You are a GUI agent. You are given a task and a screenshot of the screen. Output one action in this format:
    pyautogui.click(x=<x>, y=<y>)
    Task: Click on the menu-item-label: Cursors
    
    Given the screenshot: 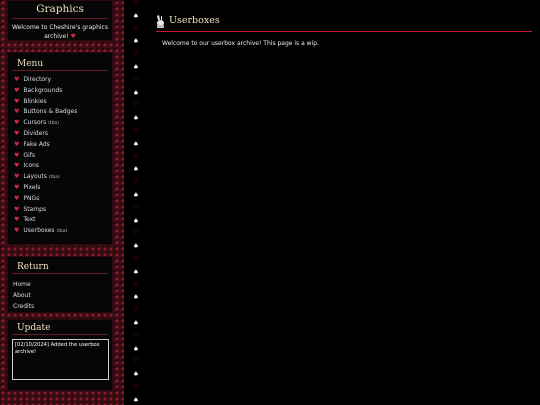 What is the action you would take?
    pyautogui.click(x=35, y=123)
    